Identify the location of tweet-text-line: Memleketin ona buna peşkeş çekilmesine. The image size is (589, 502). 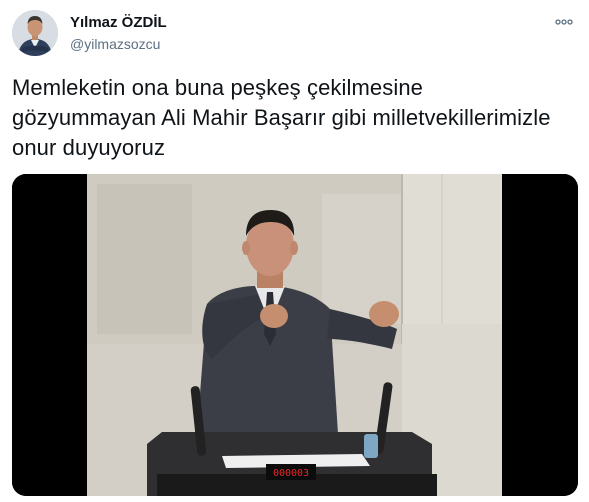
(218, 87).